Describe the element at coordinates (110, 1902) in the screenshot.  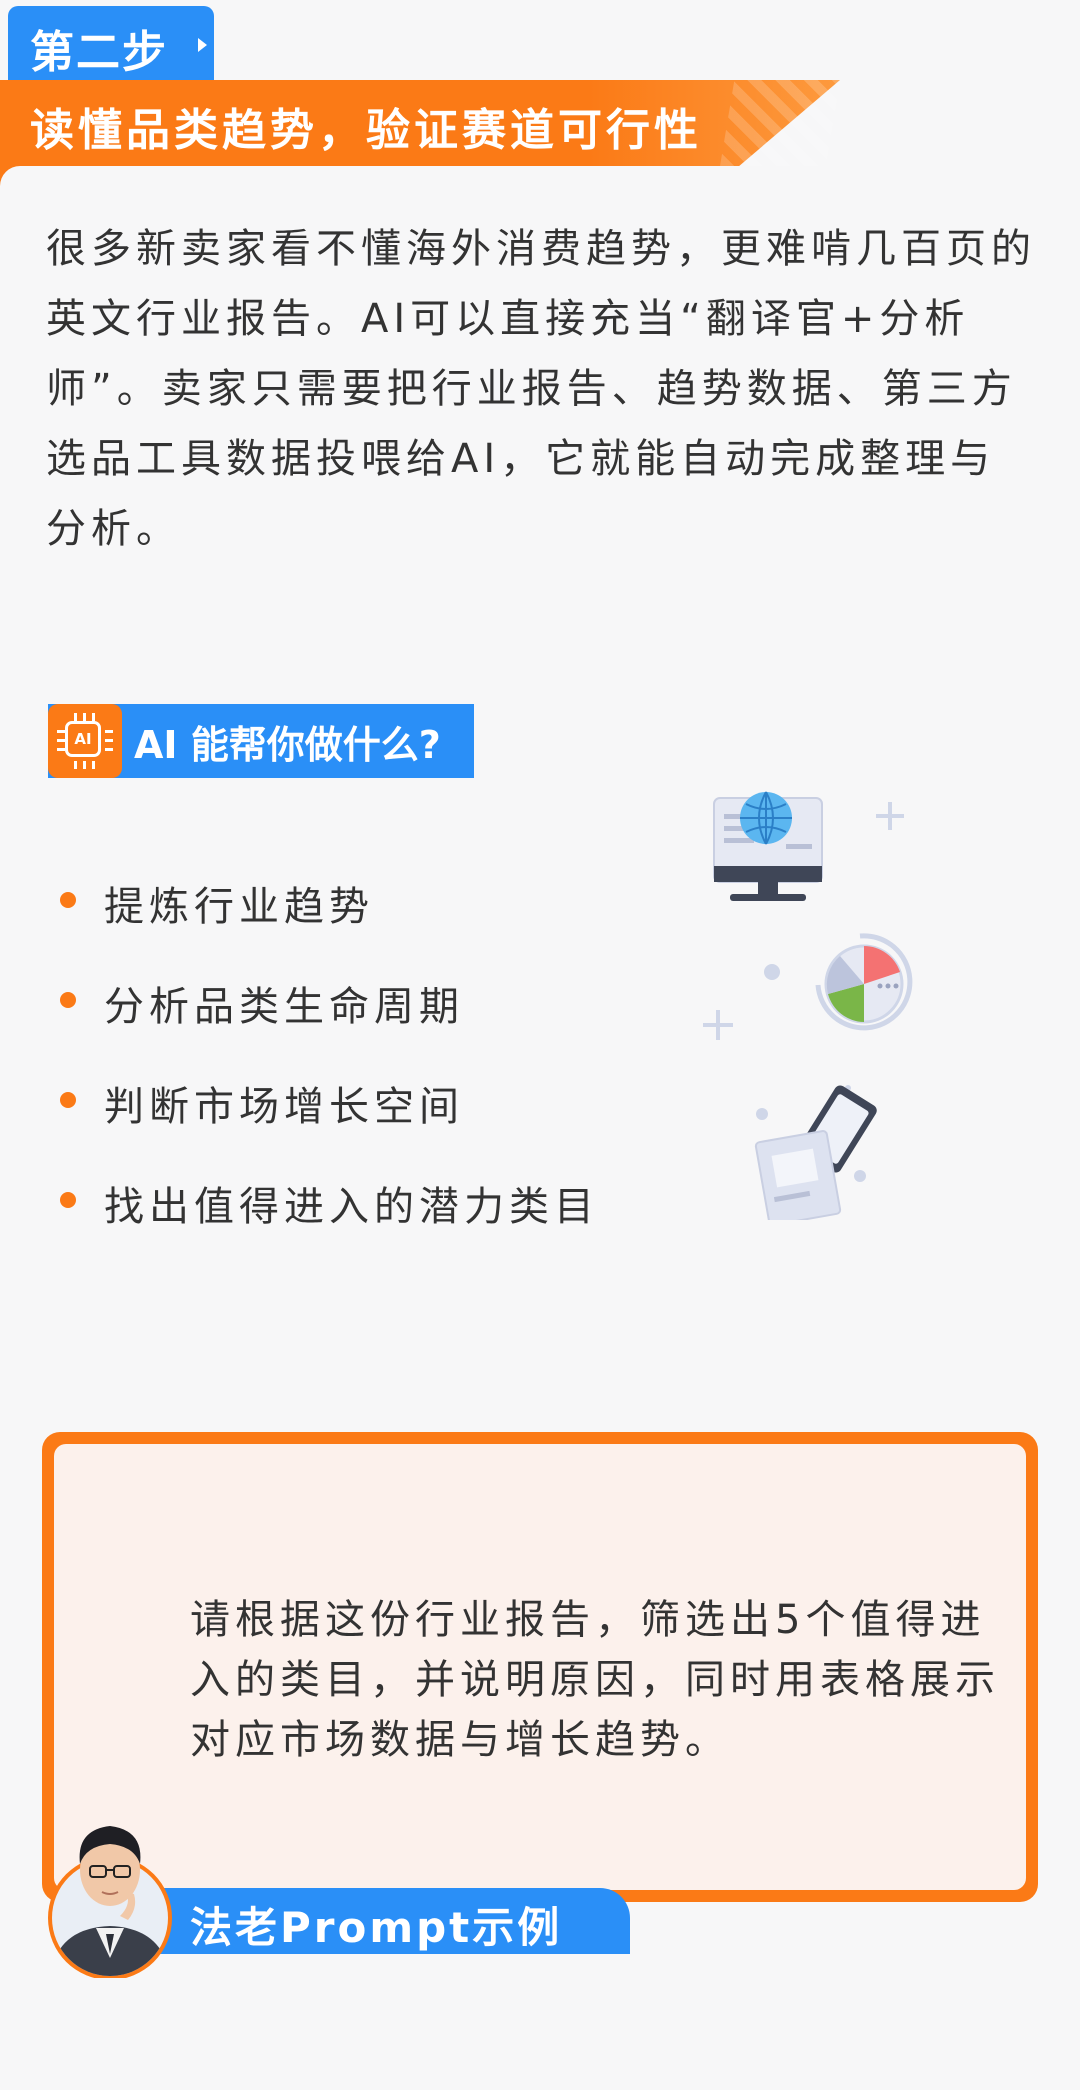
I see `avatar` at that location.